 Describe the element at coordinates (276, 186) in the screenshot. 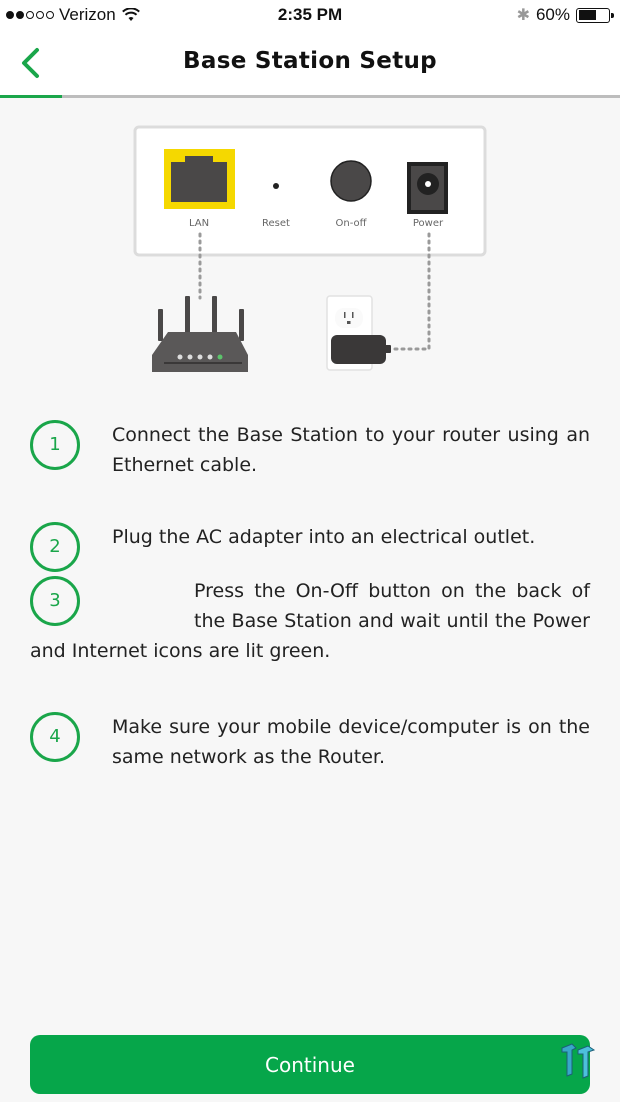

I see `reset-hole-icon` at that location.